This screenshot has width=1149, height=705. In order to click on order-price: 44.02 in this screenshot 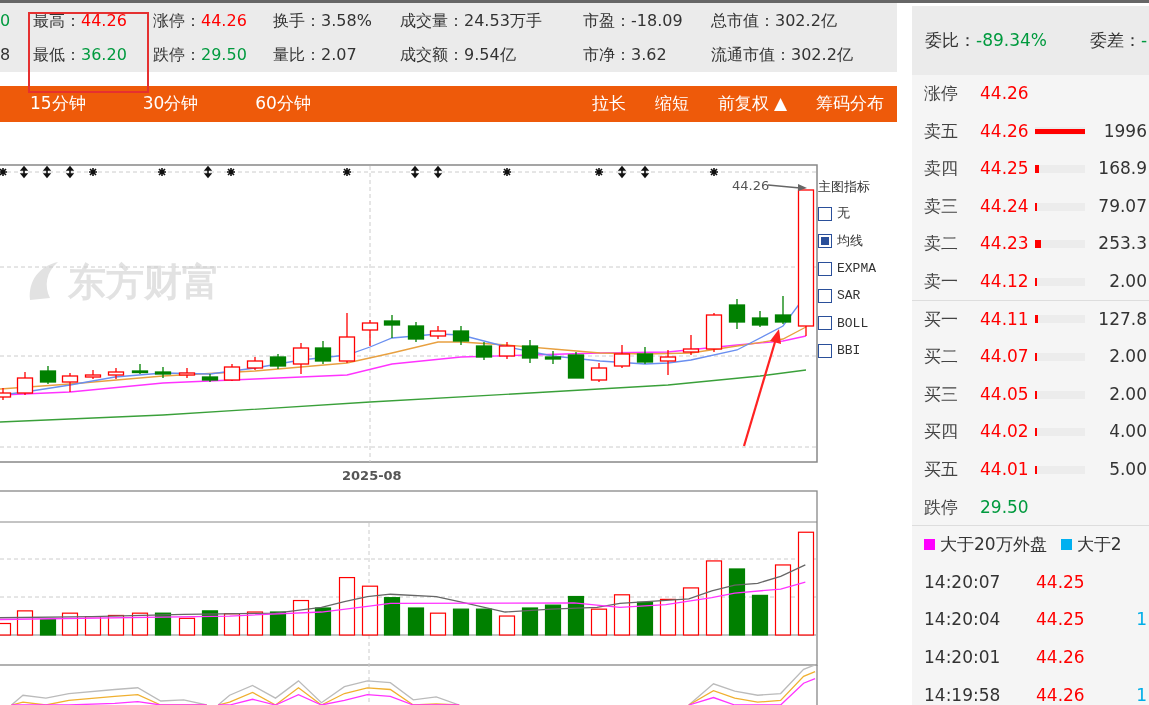, I will do `click(1005, 432)`.